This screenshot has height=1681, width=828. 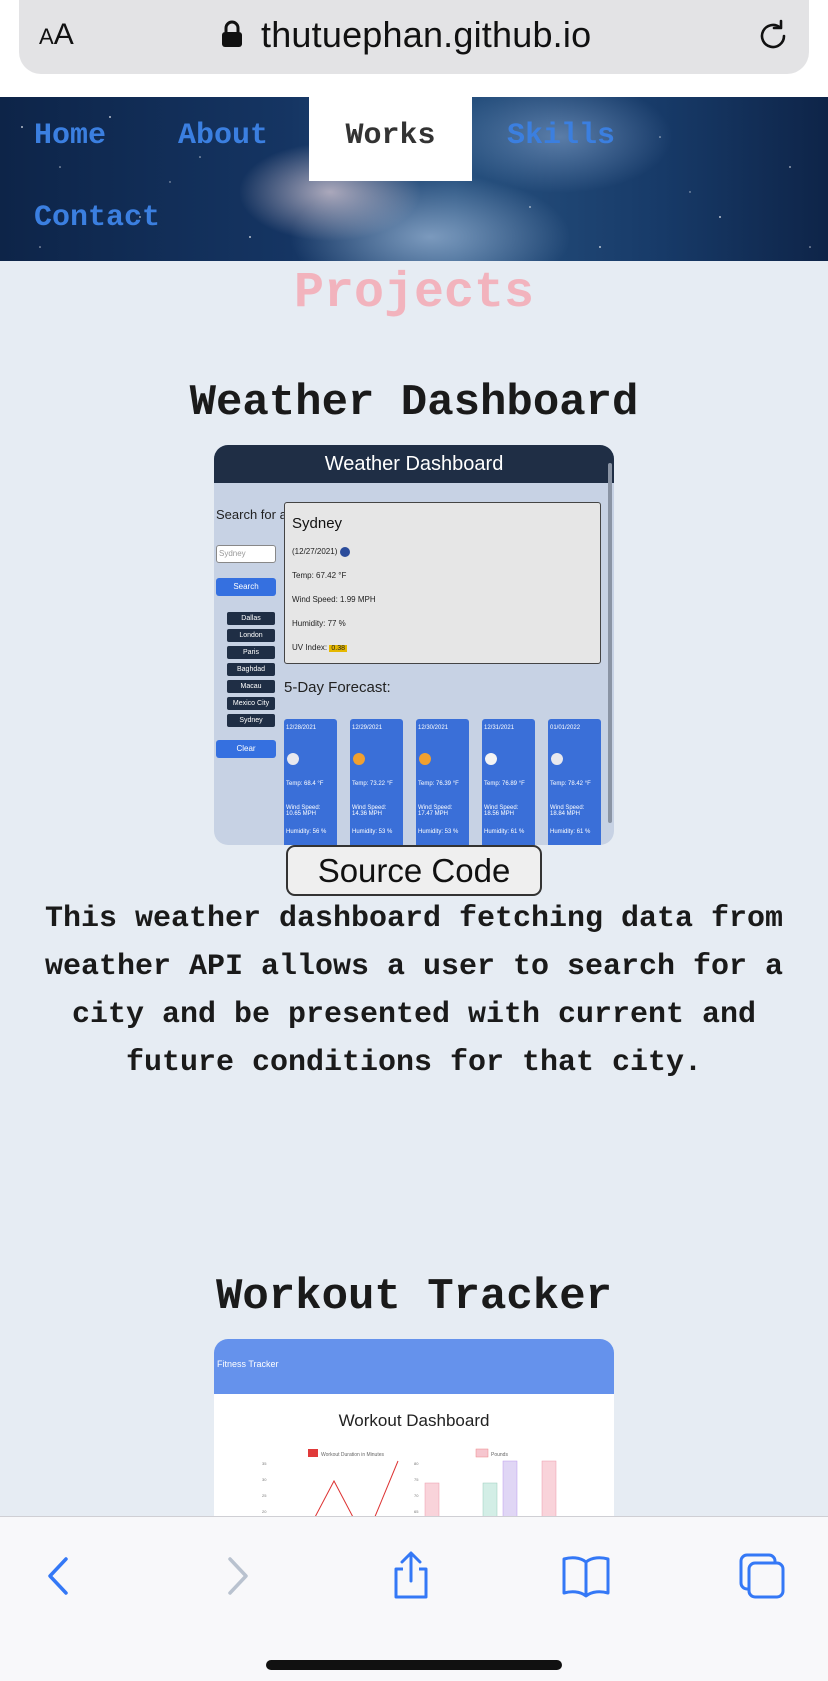 I want to click on search-button: Search, so click(x=246, y=587).